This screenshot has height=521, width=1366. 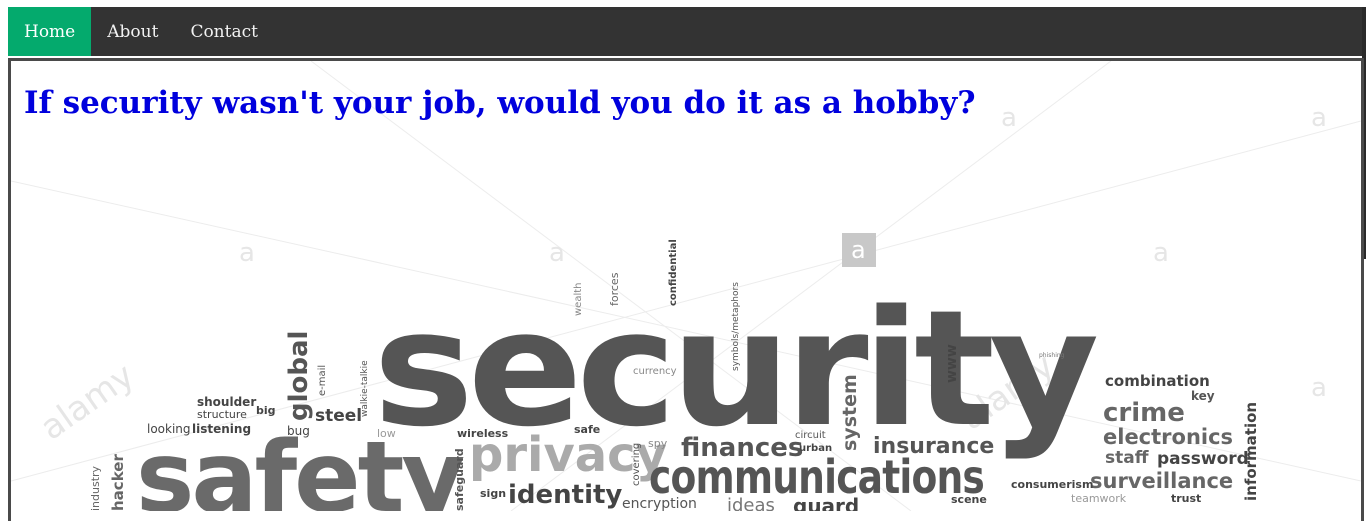 I want to click on word-circuit: circuit, so click(x=810, y=435).